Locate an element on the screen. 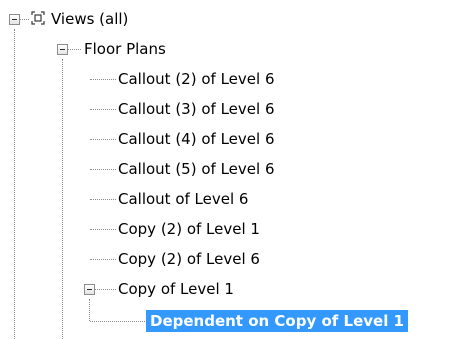  views-icon is located at coordinates (38, 18).